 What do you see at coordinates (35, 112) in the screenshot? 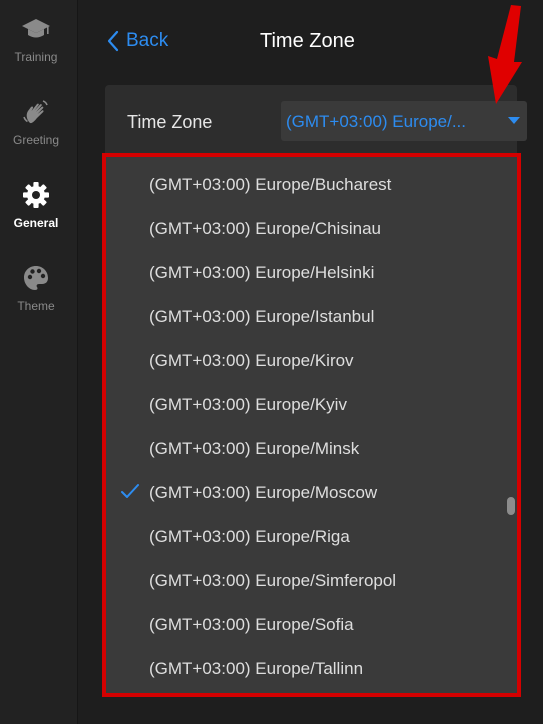
I see `waving-hand-icon` at bounding box center [35, 112].